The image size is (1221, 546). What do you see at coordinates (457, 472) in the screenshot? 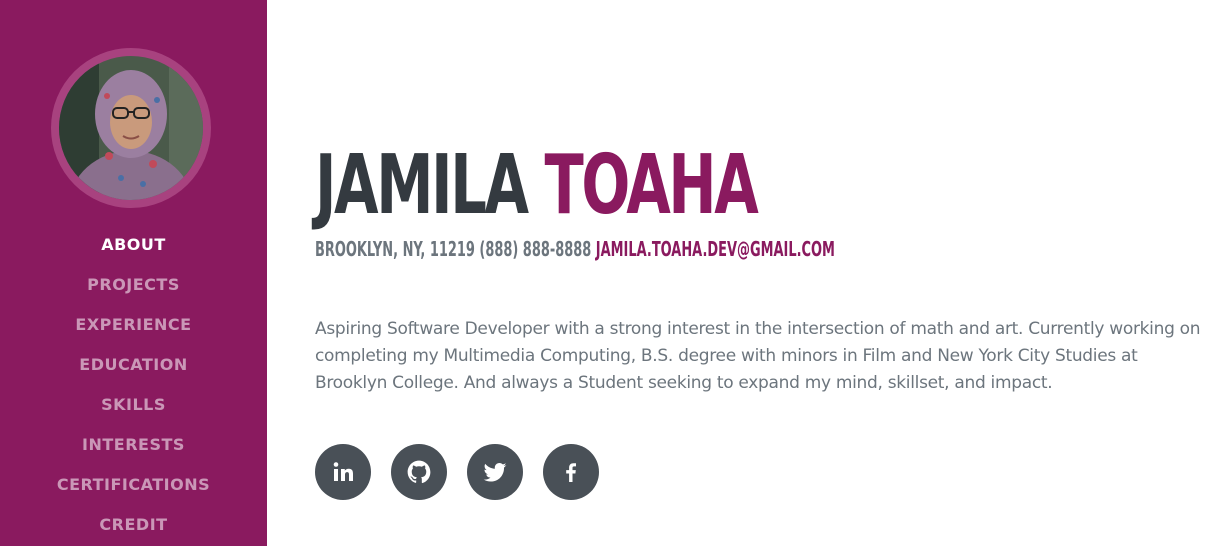
I see `social-icons` at bounding box center [457, 472].